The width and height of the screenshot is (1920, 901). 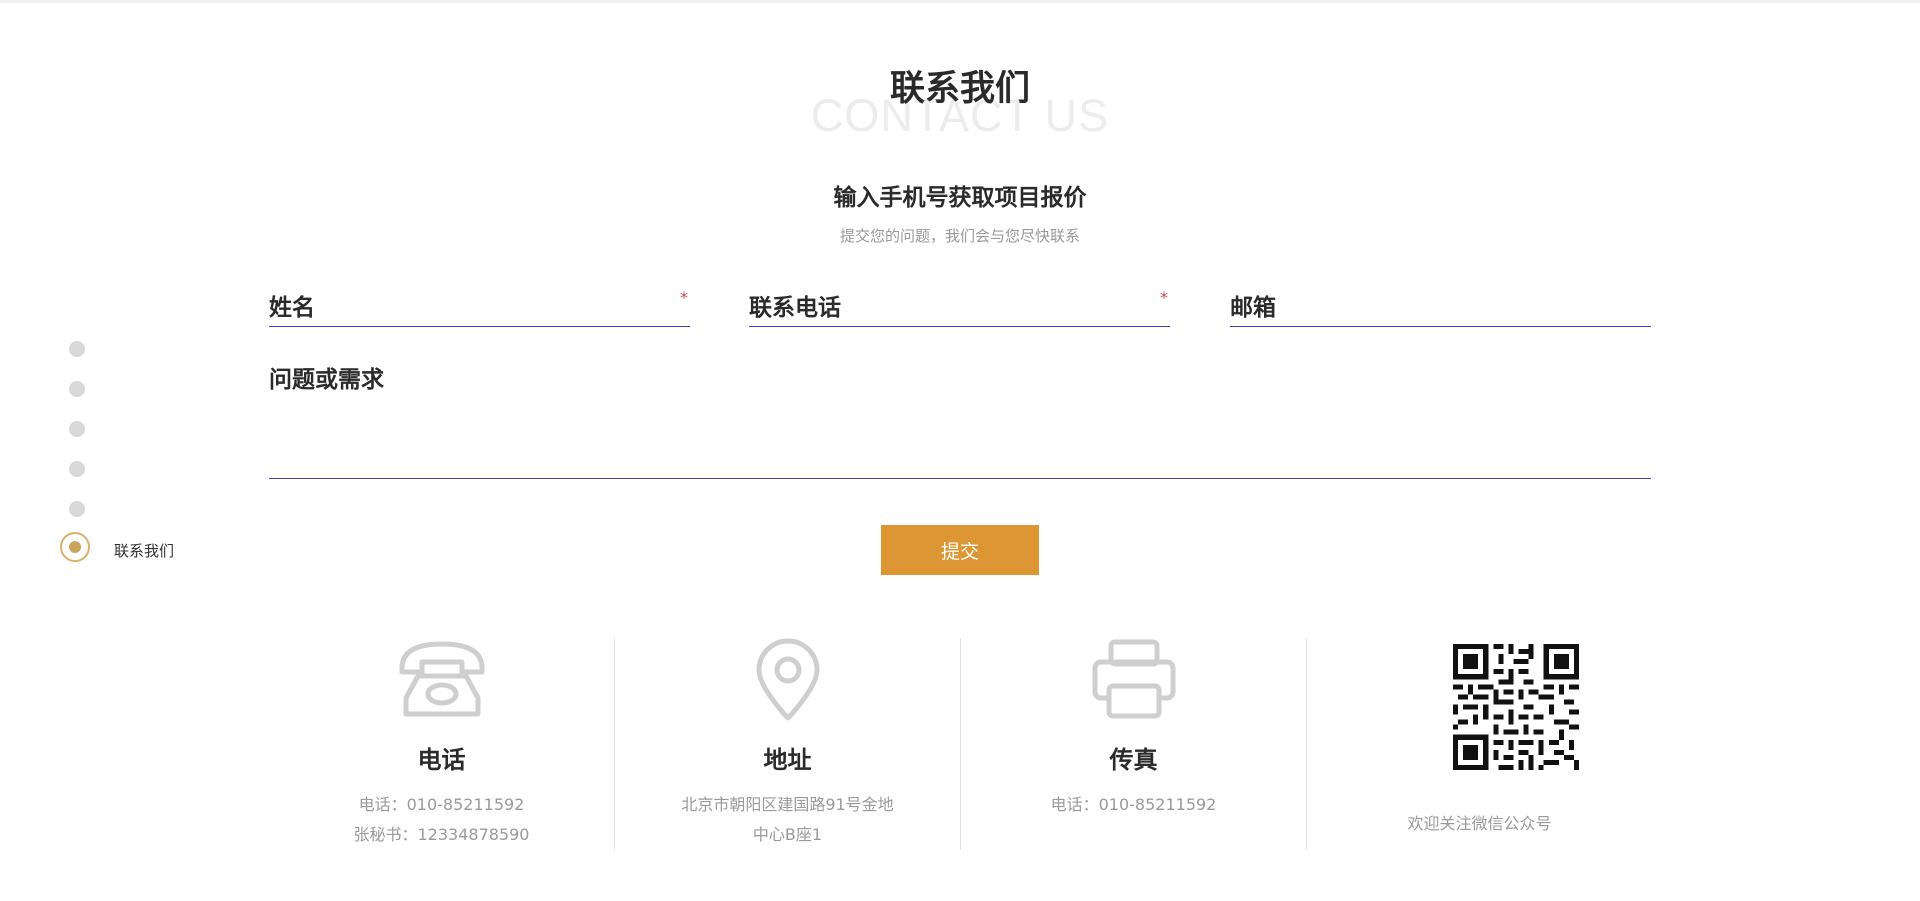 I want to click on wechat-qr-code, so click(x=1516, y=707).